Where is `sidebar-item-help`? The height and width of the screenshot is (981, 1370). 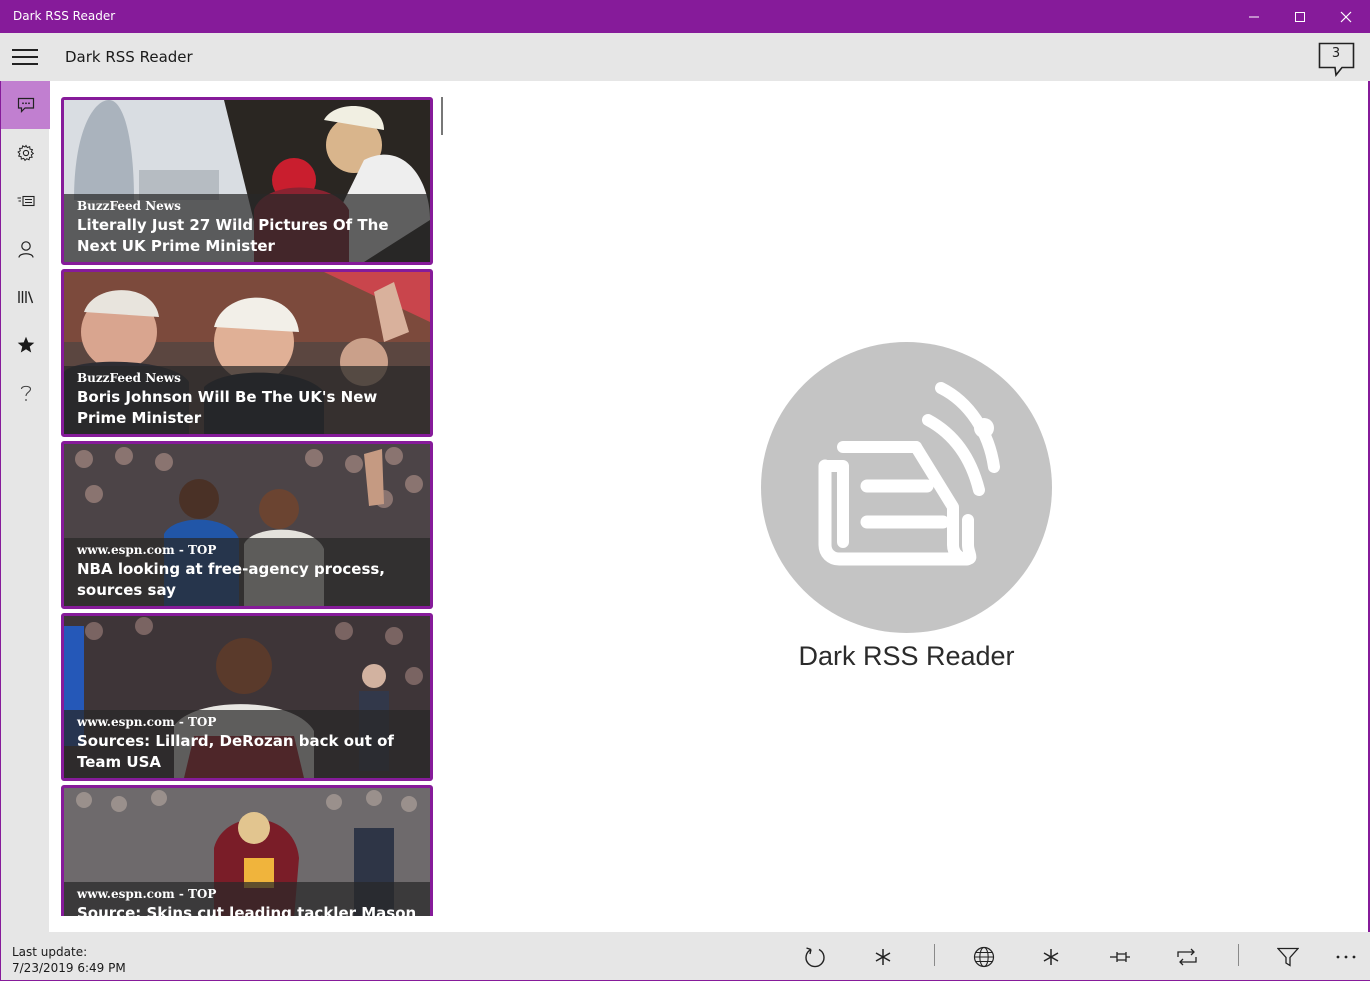 sidebar-item-help is located at coordinates (25, 393).